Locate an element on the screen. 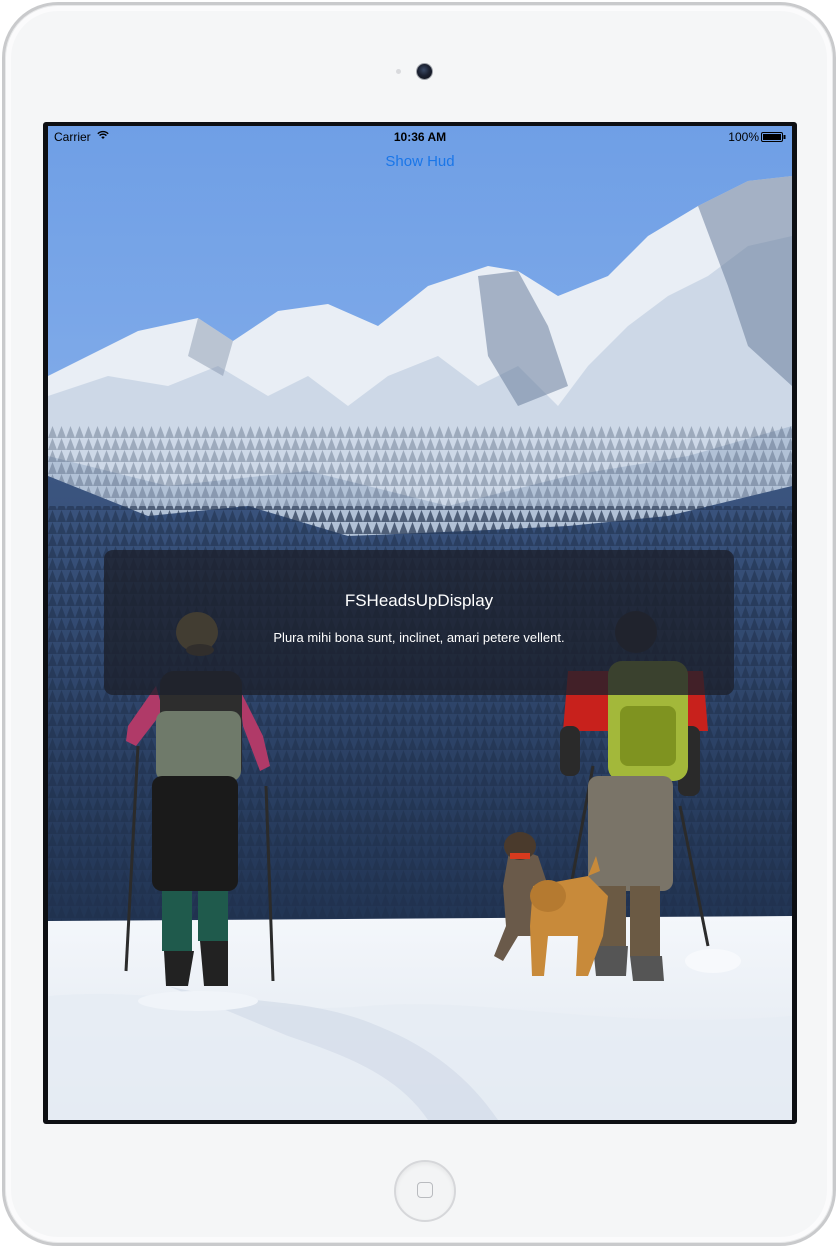 This screenshot has height=1250, width=840. hud-title: FSHeadsUpDisplay is located at coordinates (419, 600).